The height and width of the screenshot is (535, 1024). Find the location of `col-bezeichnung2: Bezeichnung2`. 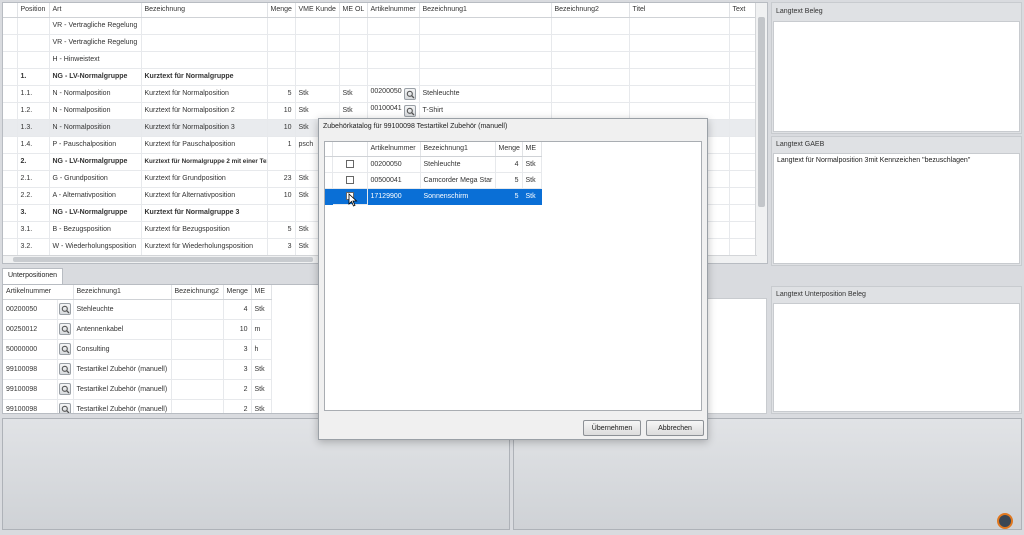

col-bezeichnung2: Bezeichnung2 is located at coordinates (590, 10).